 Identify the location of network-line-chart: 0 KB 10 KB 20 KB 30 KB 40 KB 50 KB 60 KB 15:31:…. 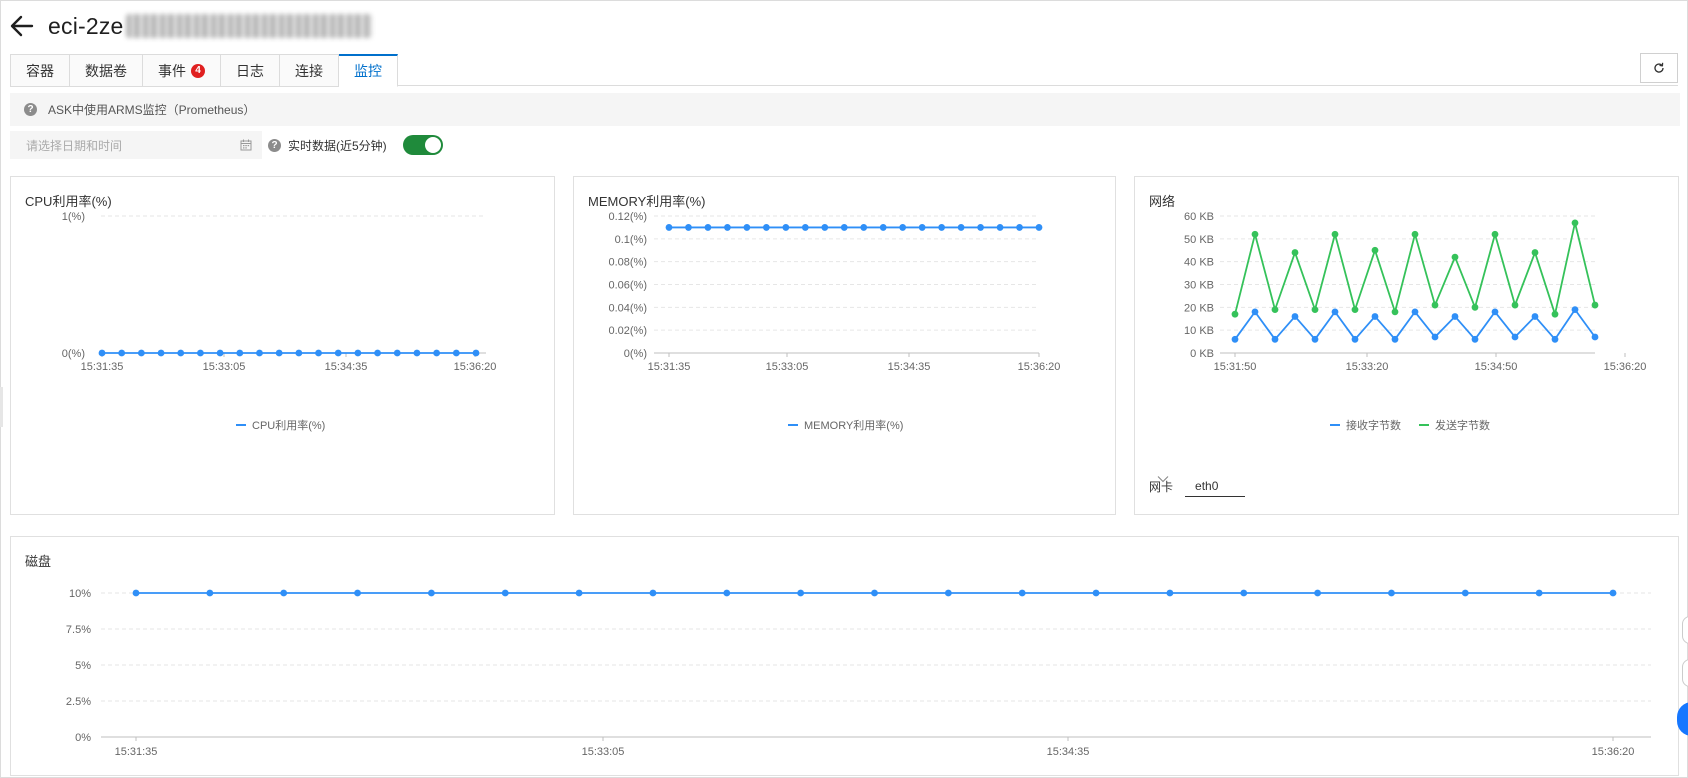
(1415, 292).